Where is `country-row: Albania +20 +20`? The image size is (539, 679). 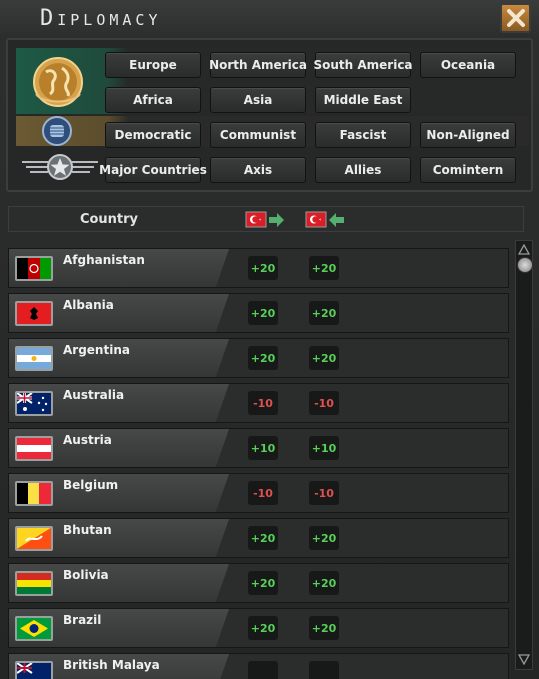
country-row: Albania +20 +20 is located at coordinates (258, 313).